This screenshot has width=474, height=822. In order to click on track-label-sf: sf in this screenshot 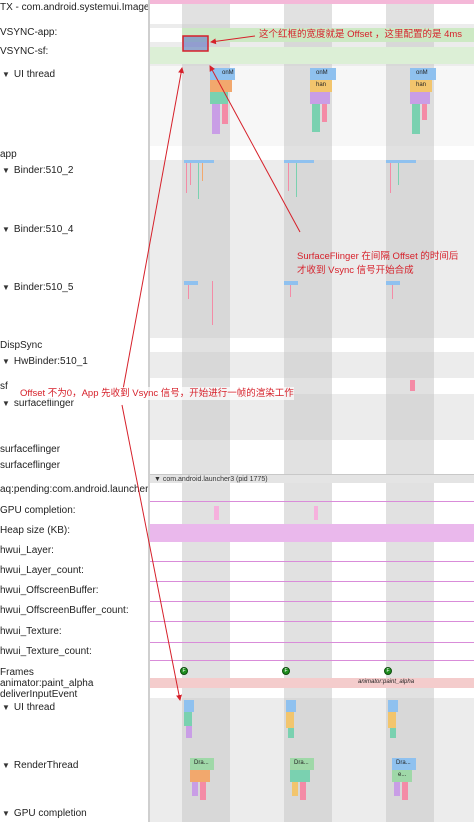, I will do `click(4, 387)`.